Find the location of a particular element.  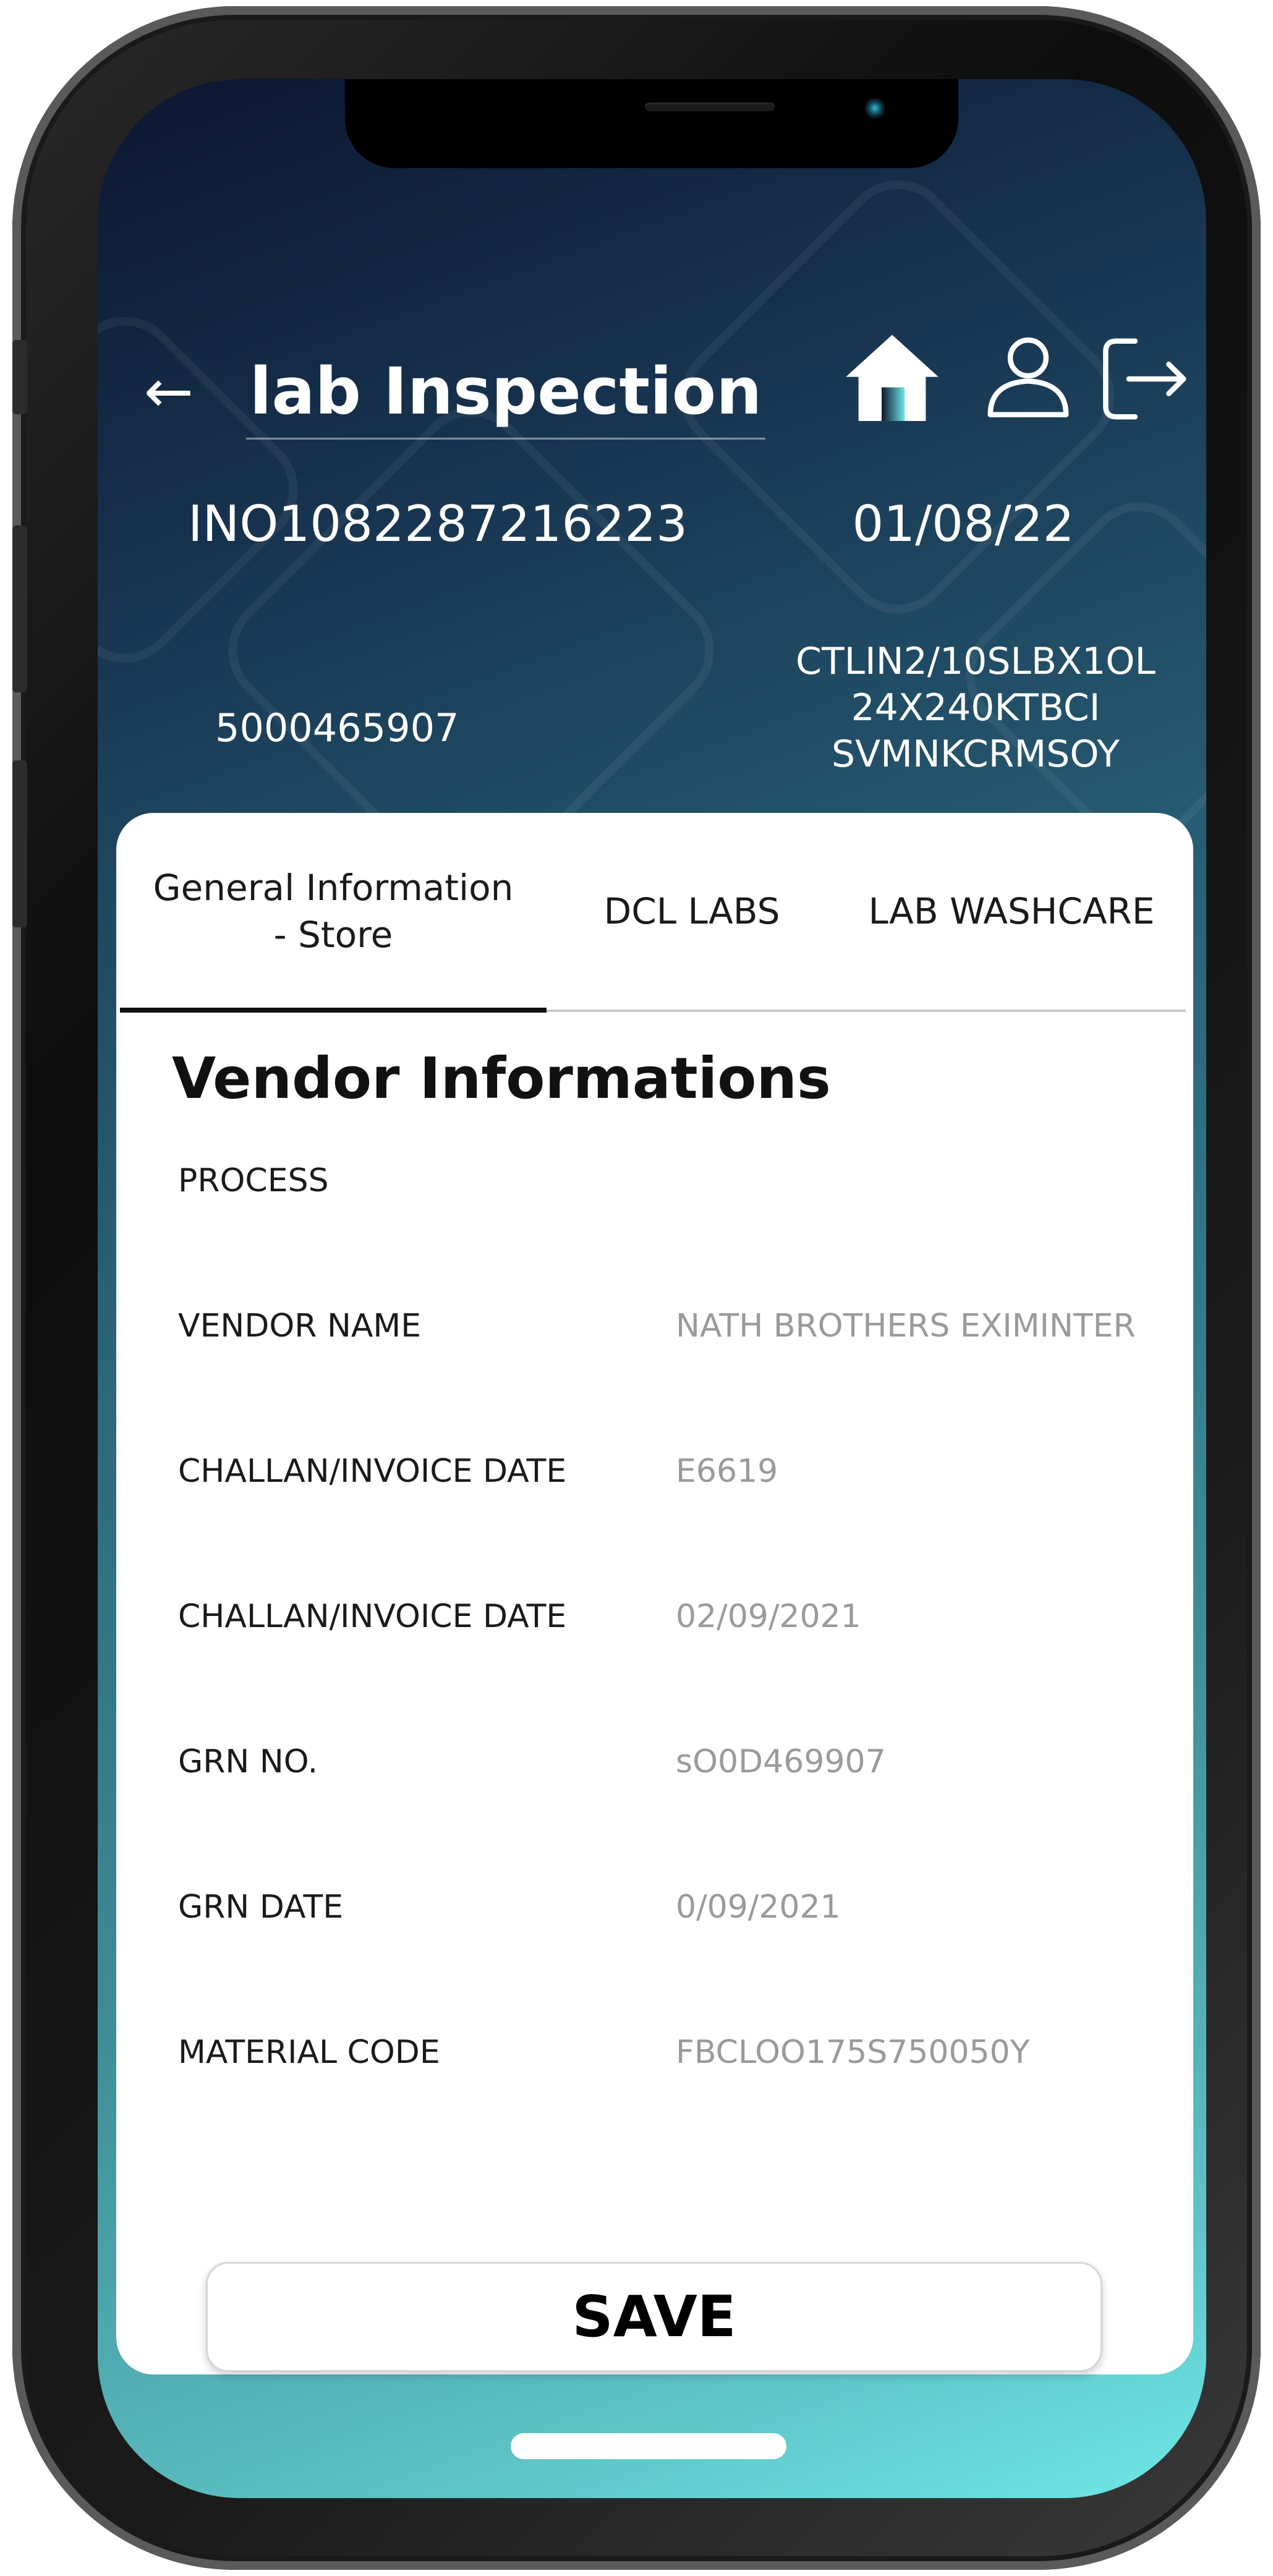

po-number: 5000465907 is located at coordinates (337, 727).